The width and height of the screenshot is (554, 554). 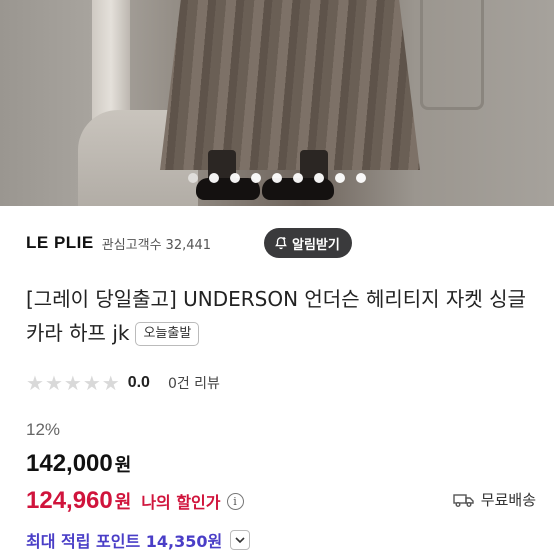 I want to click on original-price-value: 142,000, so click(x=69, y=463).